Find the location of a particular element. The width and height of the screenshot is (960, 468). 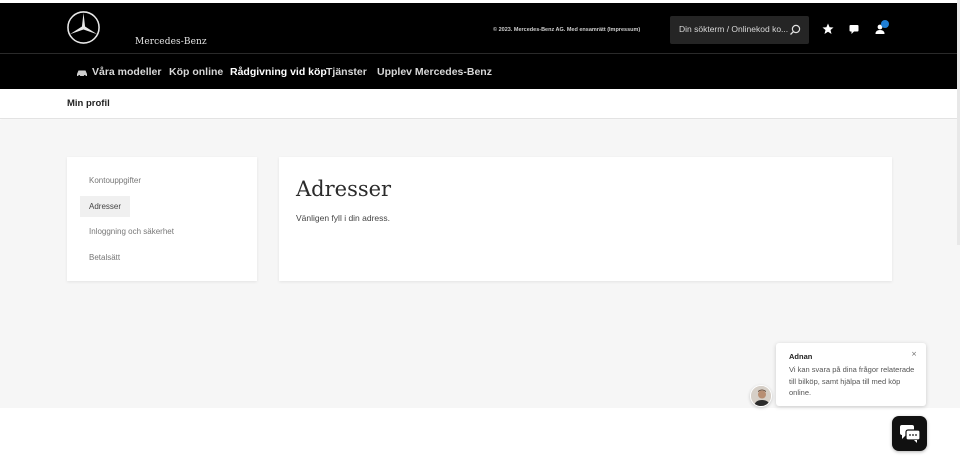

close-icon: × is located at coordinates (914, 354).